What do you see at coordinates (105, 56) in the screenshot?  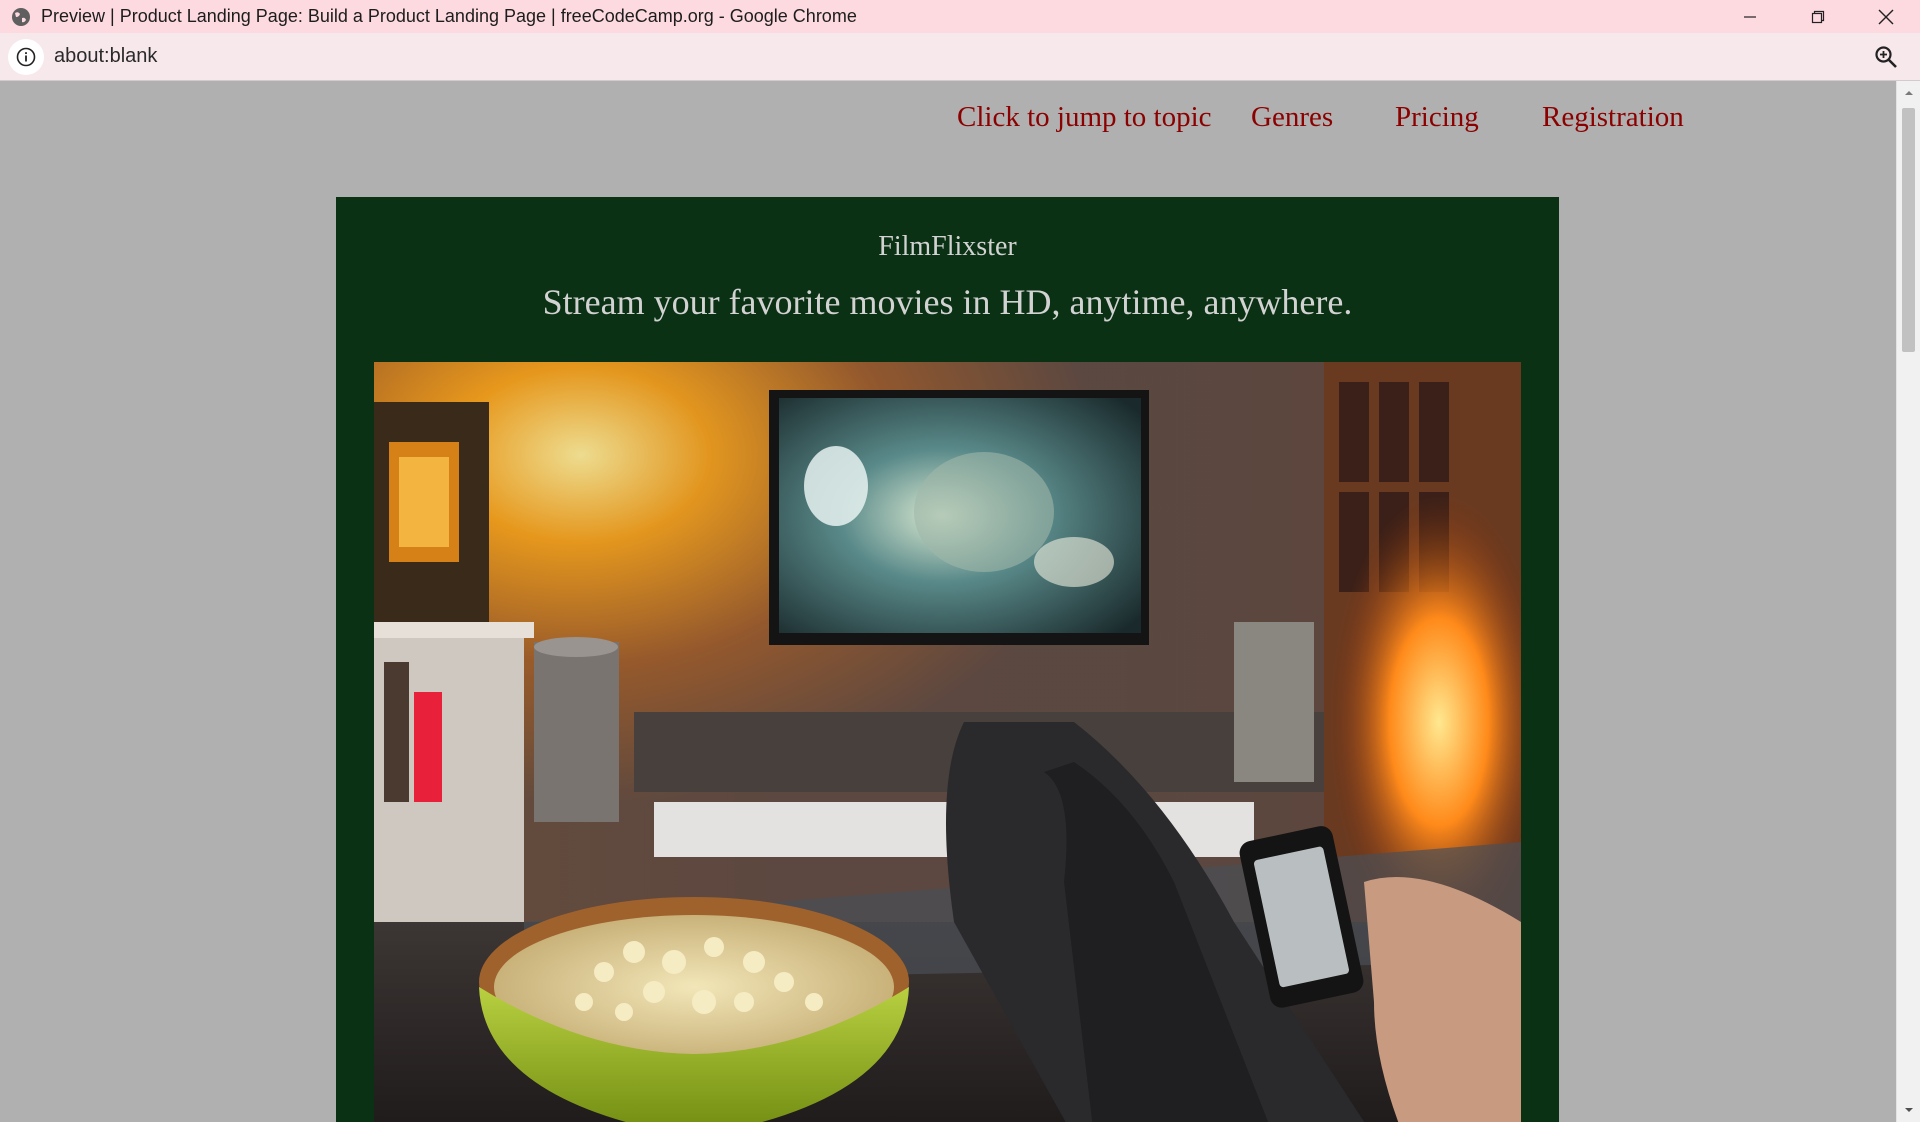 I see `url-field: about:blank` at bounding box center [105, 56].